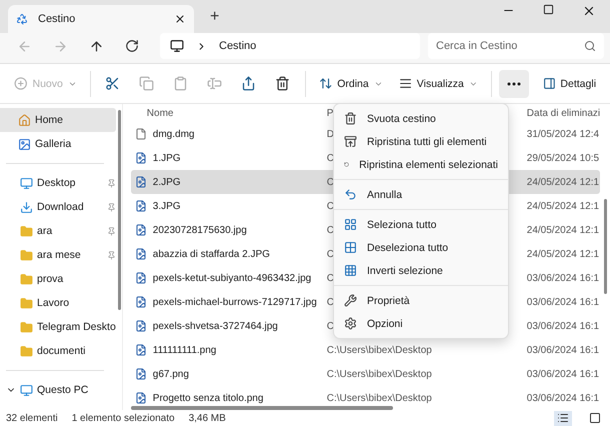  I want to click on menu-item: Svuota cestino, so click(421, 118).